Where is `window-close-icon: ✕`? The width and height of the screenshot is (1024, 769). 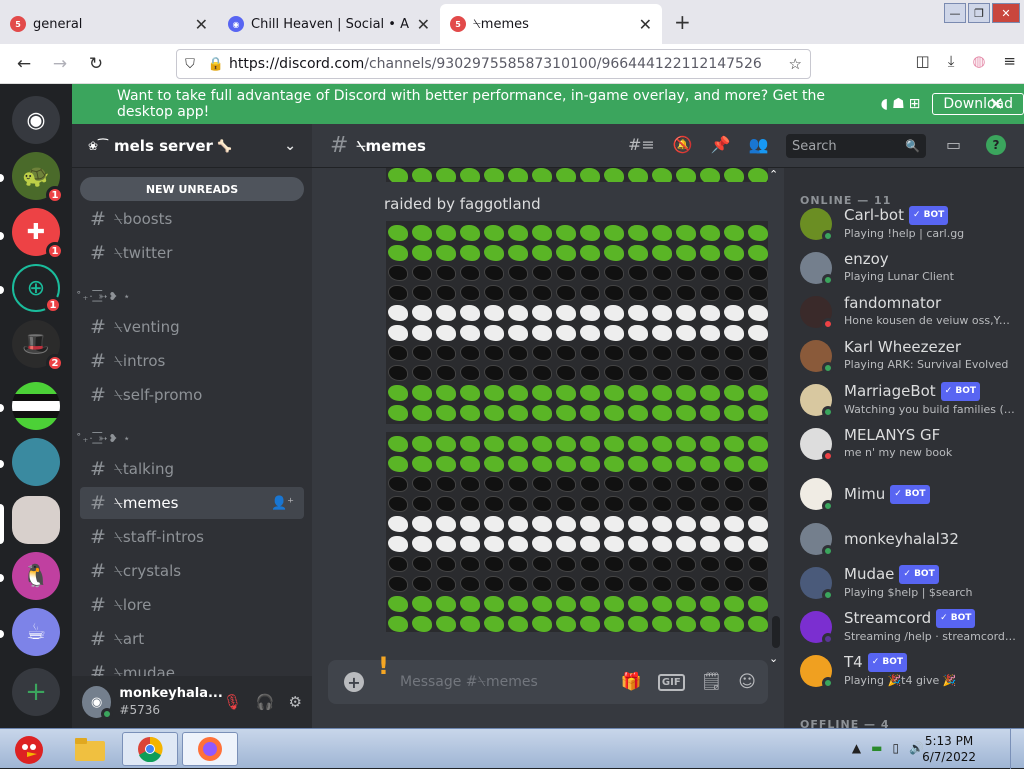 window-close-icon: ✕ is located at coordinates (1006, 13).